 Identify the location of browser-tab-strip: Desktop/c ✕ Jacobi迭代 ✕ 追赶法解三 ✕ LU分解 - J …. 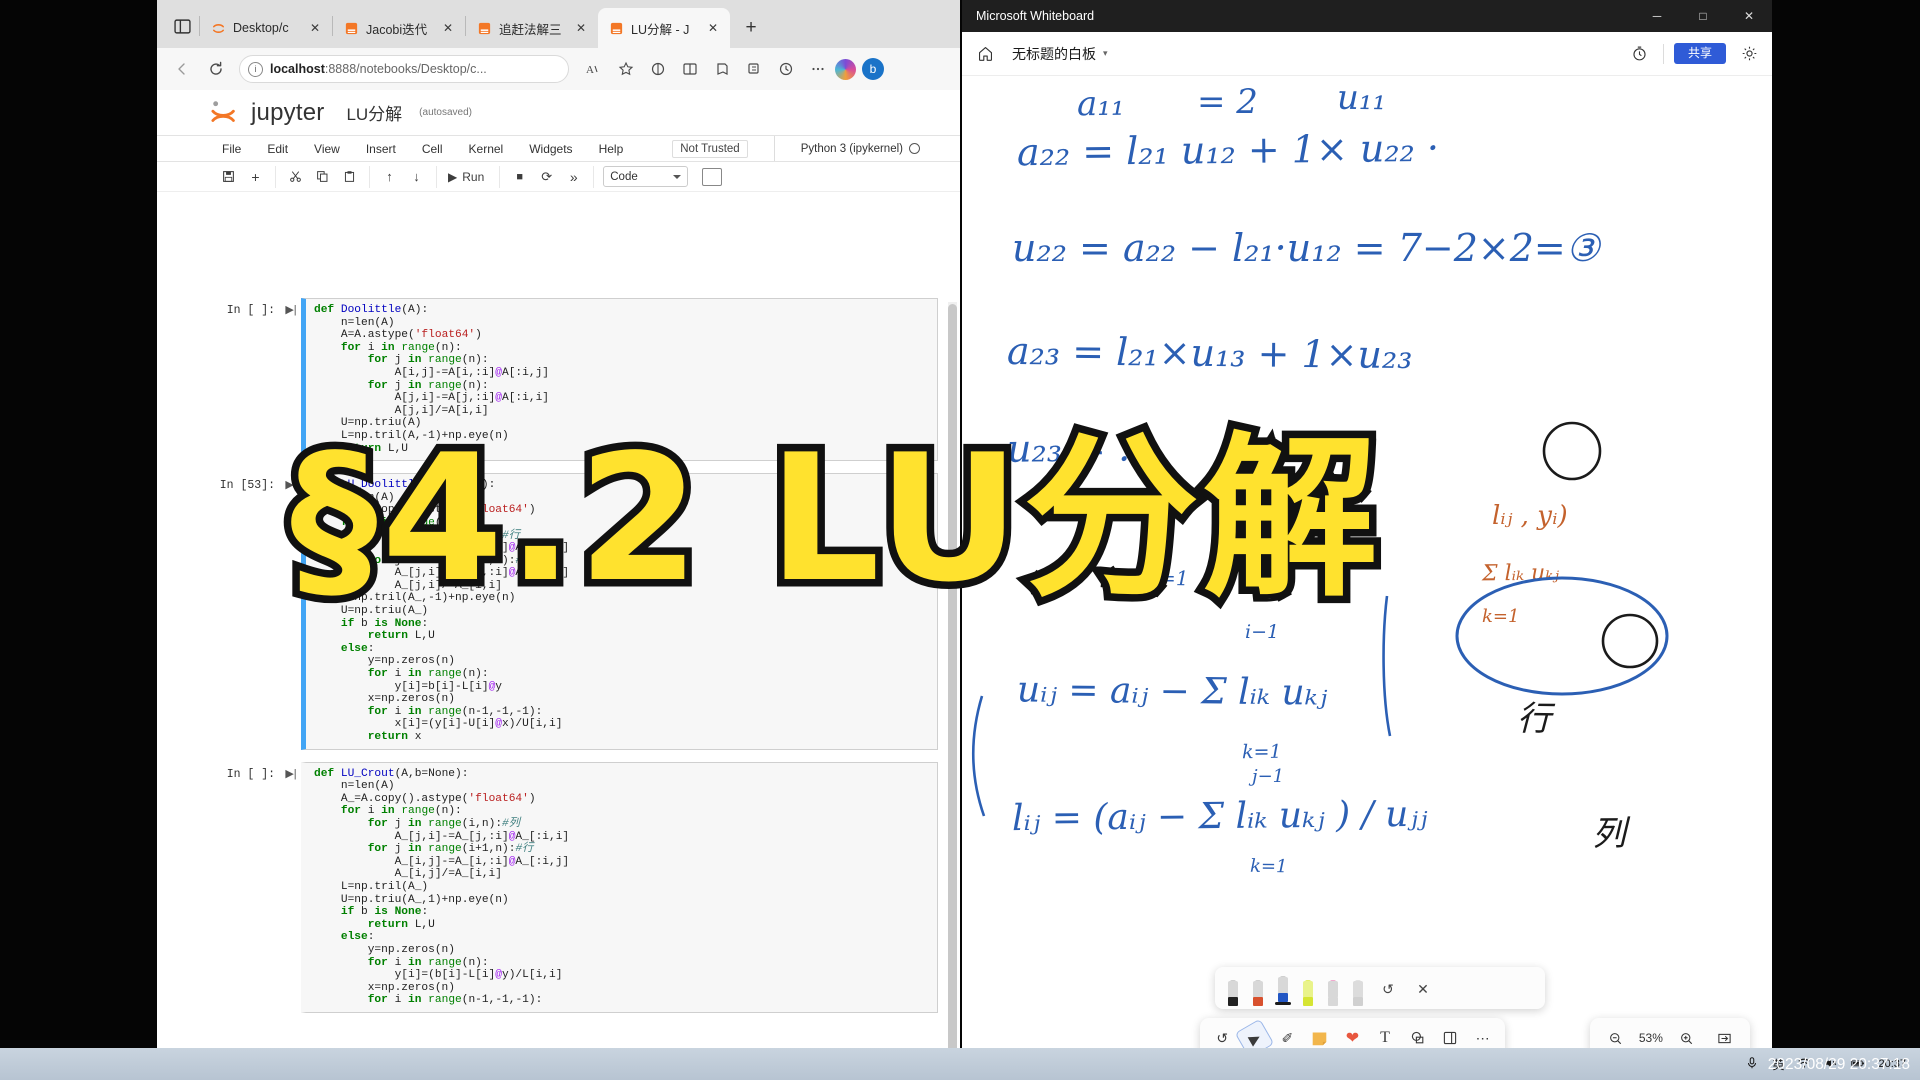
(558, 24).